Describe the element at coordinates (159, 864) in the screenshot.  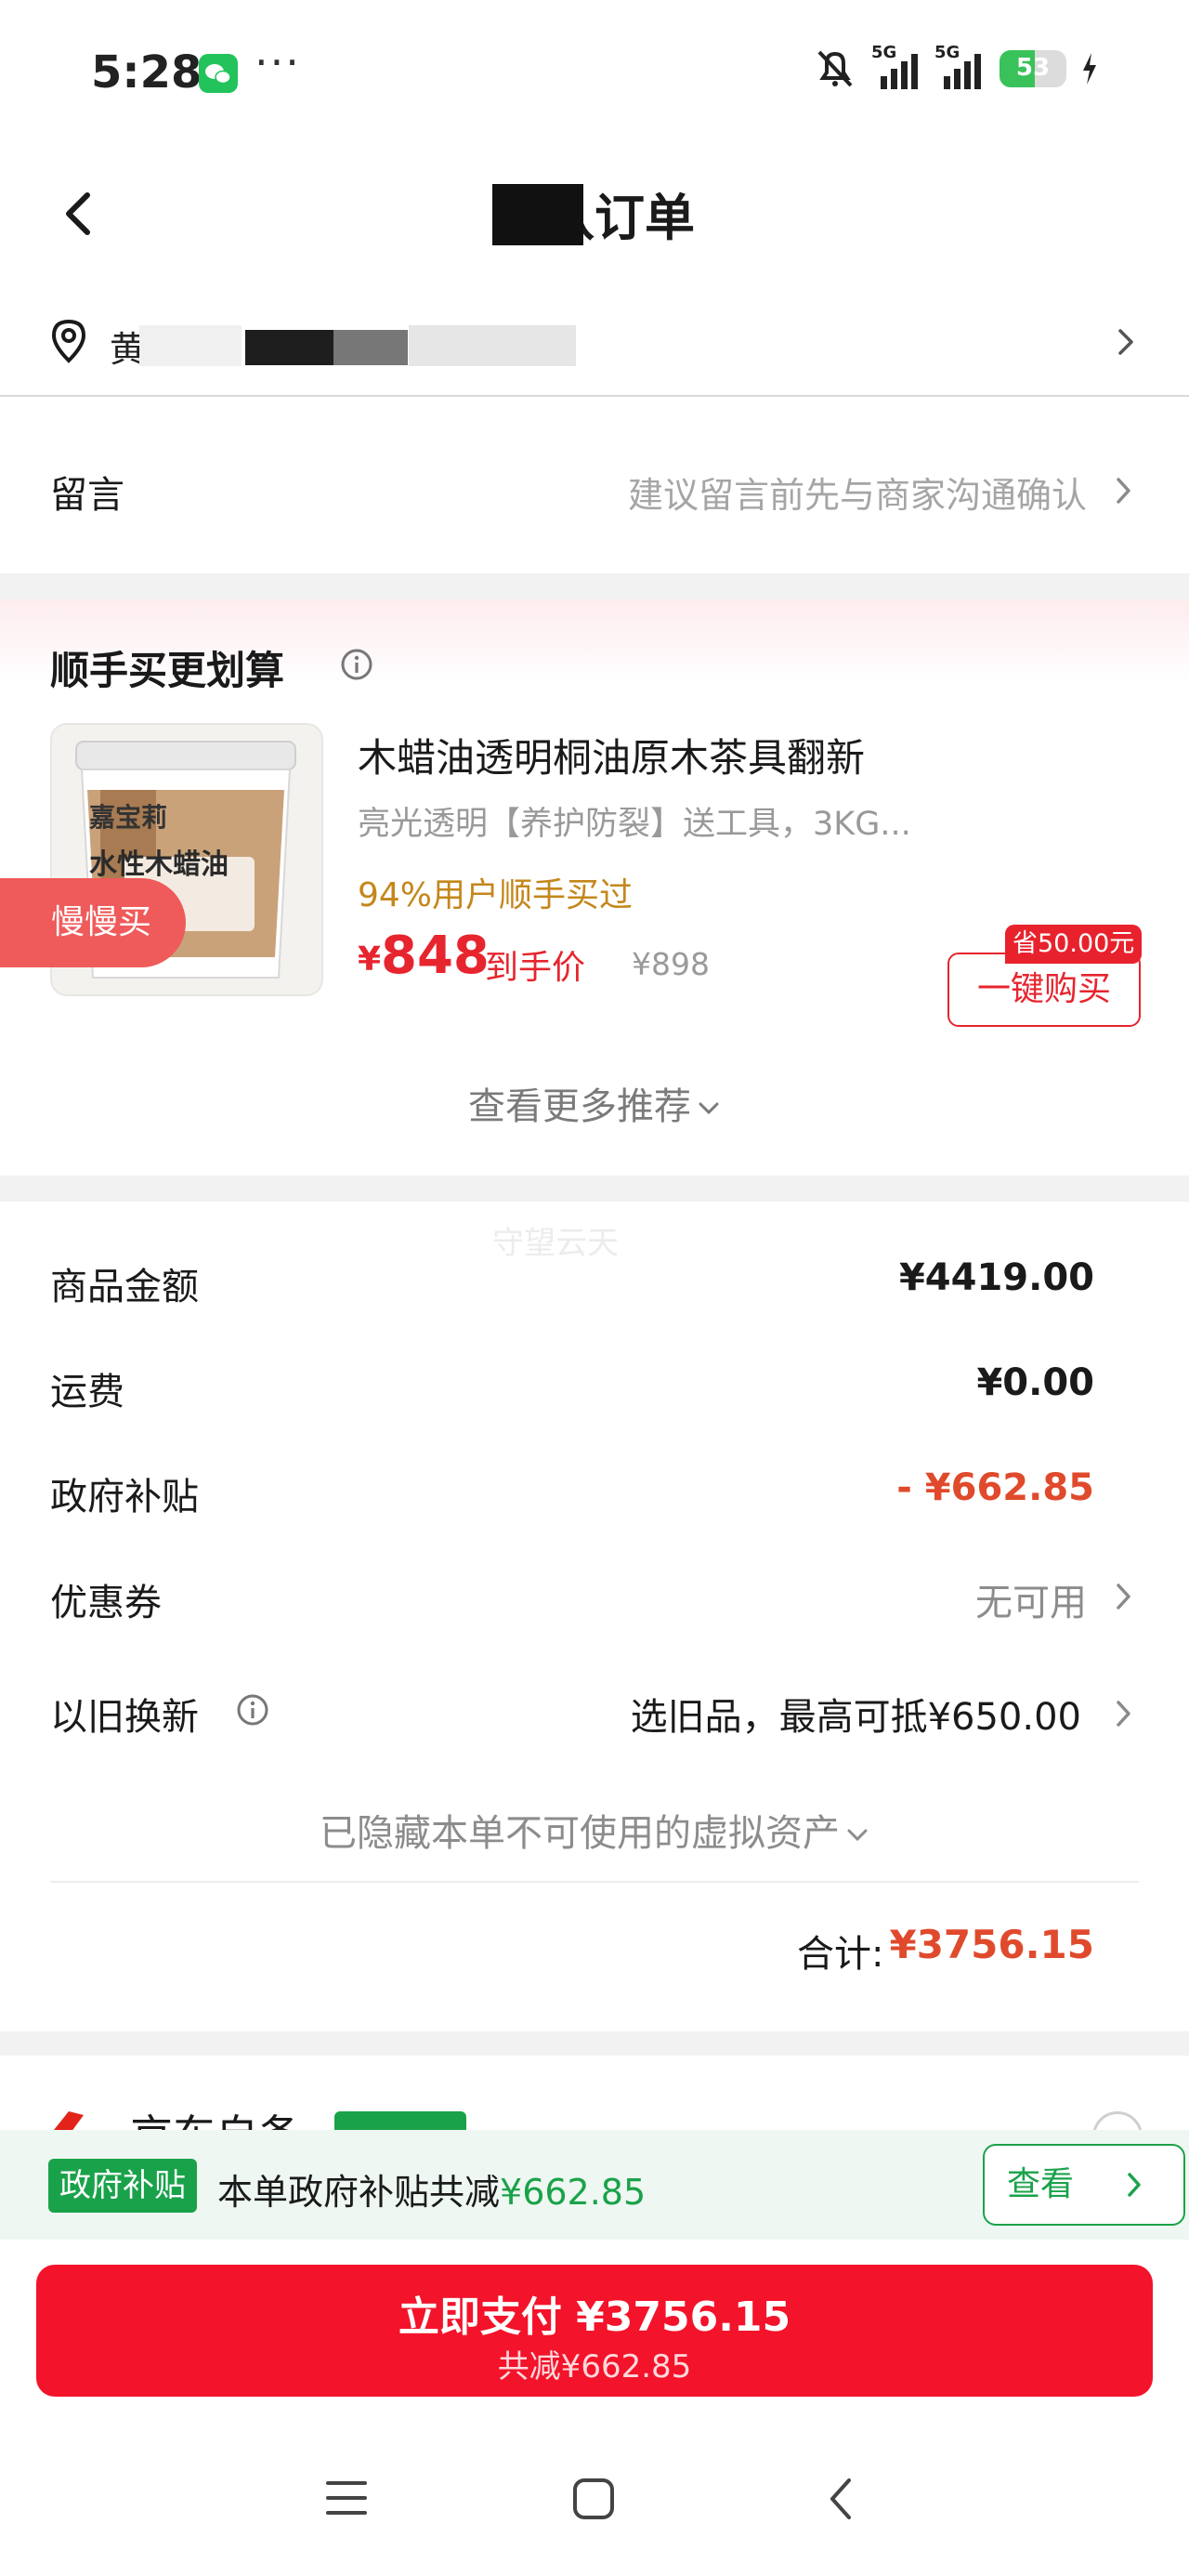
I see `product-image-label: 水性木蜡油` at that location.